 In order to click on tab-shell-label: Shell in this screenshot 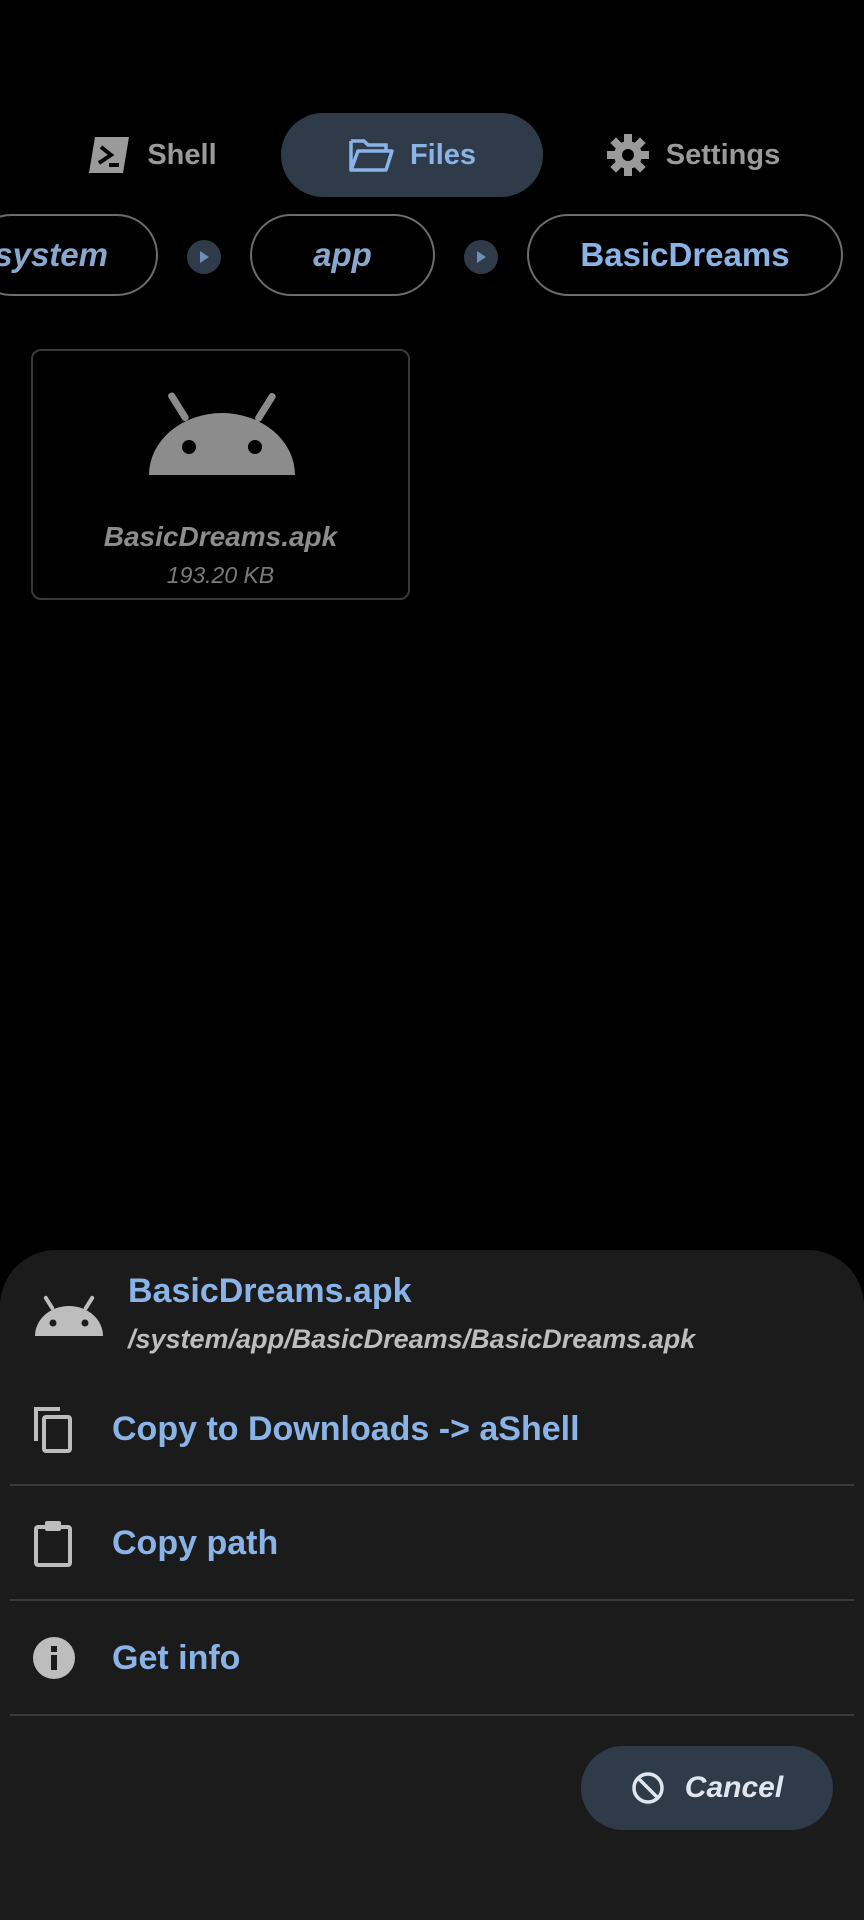, I will do `click(182, 154)`.